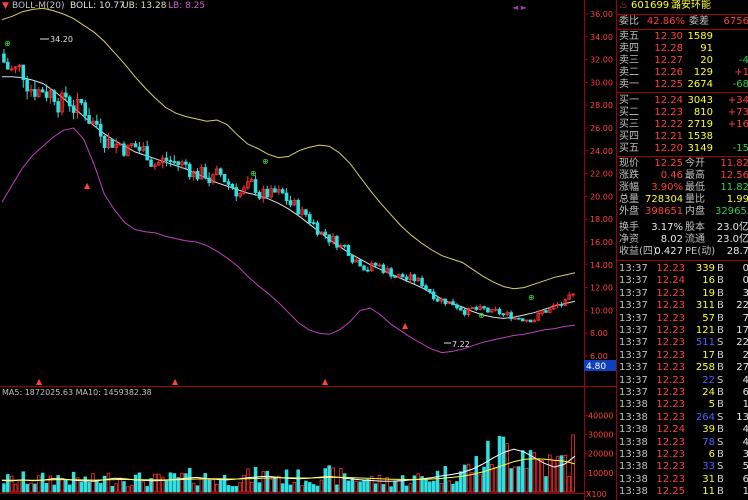 Image resolution: width=748 pixels, height=500 pixels. Describe the element at coordinates (740, 84) in the screenshot. I see `ask-change: -68` at that location.